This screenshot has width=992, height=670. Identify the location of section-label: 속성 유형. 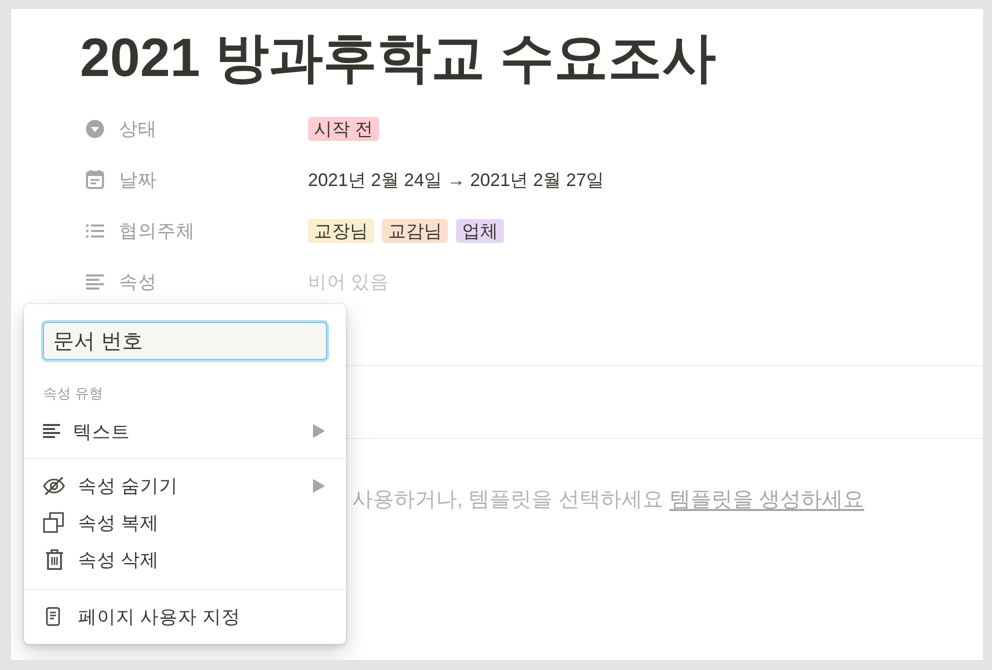
(73, 393).